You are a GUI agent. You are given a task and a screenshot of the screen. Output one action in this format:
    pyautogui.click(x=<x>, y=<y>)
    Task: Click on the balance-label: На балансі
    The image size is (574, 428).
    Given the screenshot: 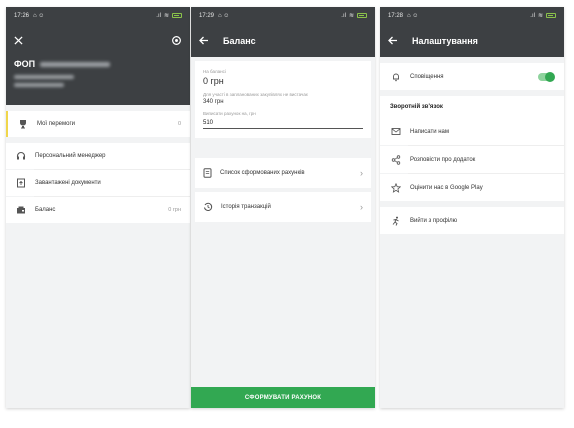 What is the action you would take?
    pyautogui.click(x=214, y=71)
    